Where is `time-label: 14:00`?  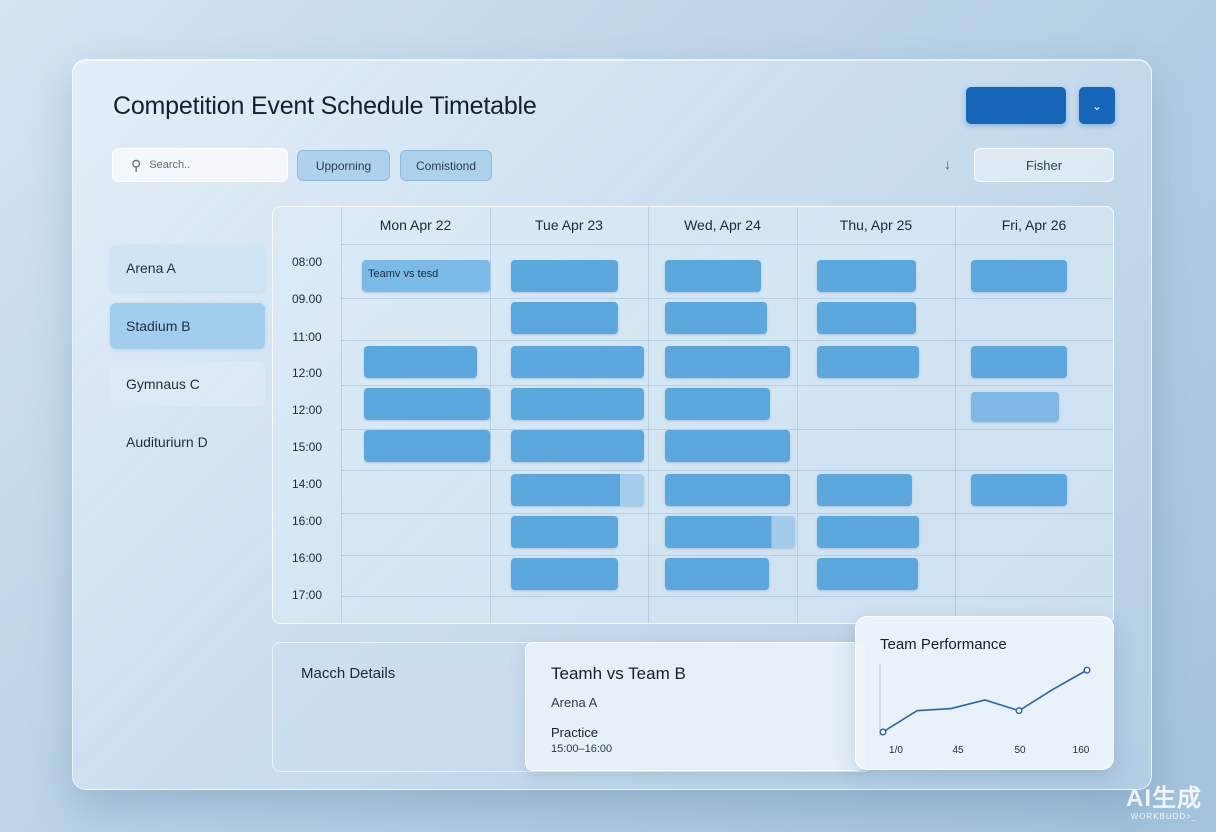 time-label: 14:00 is located at coordinates (307, 484).